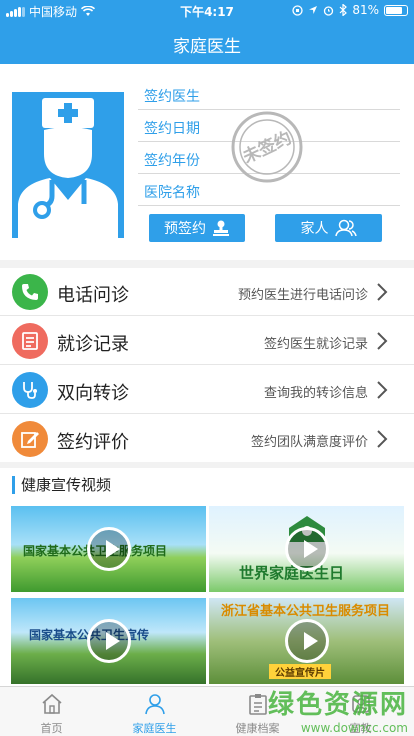  I want to click on service-phone-consult: 电话问诊 预约医生进行电话问诊, so click(207, 292).